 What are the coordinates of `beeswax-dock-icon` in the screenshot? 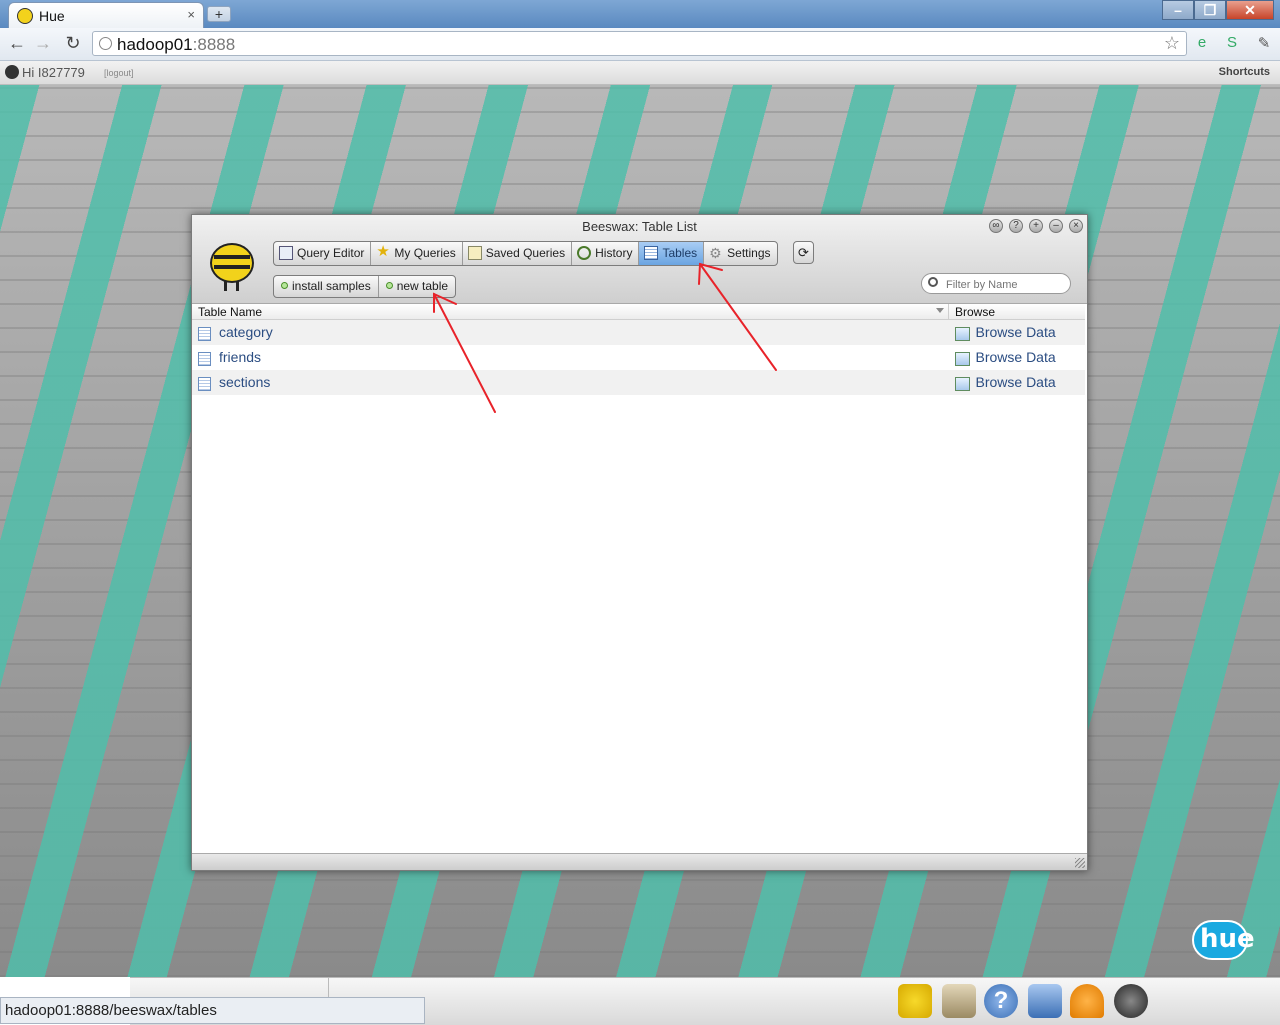 It's located at (915, 1001).